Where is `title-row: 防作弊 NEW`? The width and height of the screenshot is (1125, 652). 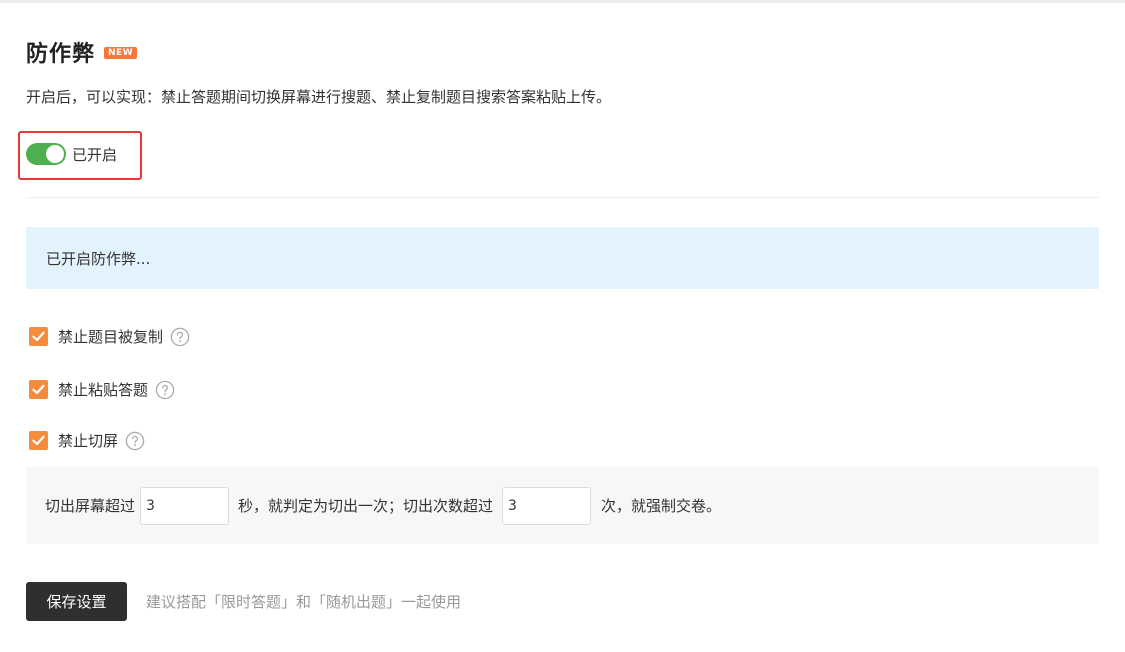
title-row: 防作弊 NEW is located at coordinates (82, 52).